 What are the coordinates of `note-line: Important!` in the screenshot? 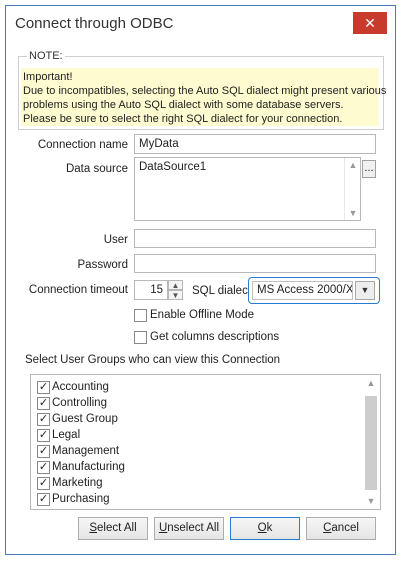 It's located at (48, 77).